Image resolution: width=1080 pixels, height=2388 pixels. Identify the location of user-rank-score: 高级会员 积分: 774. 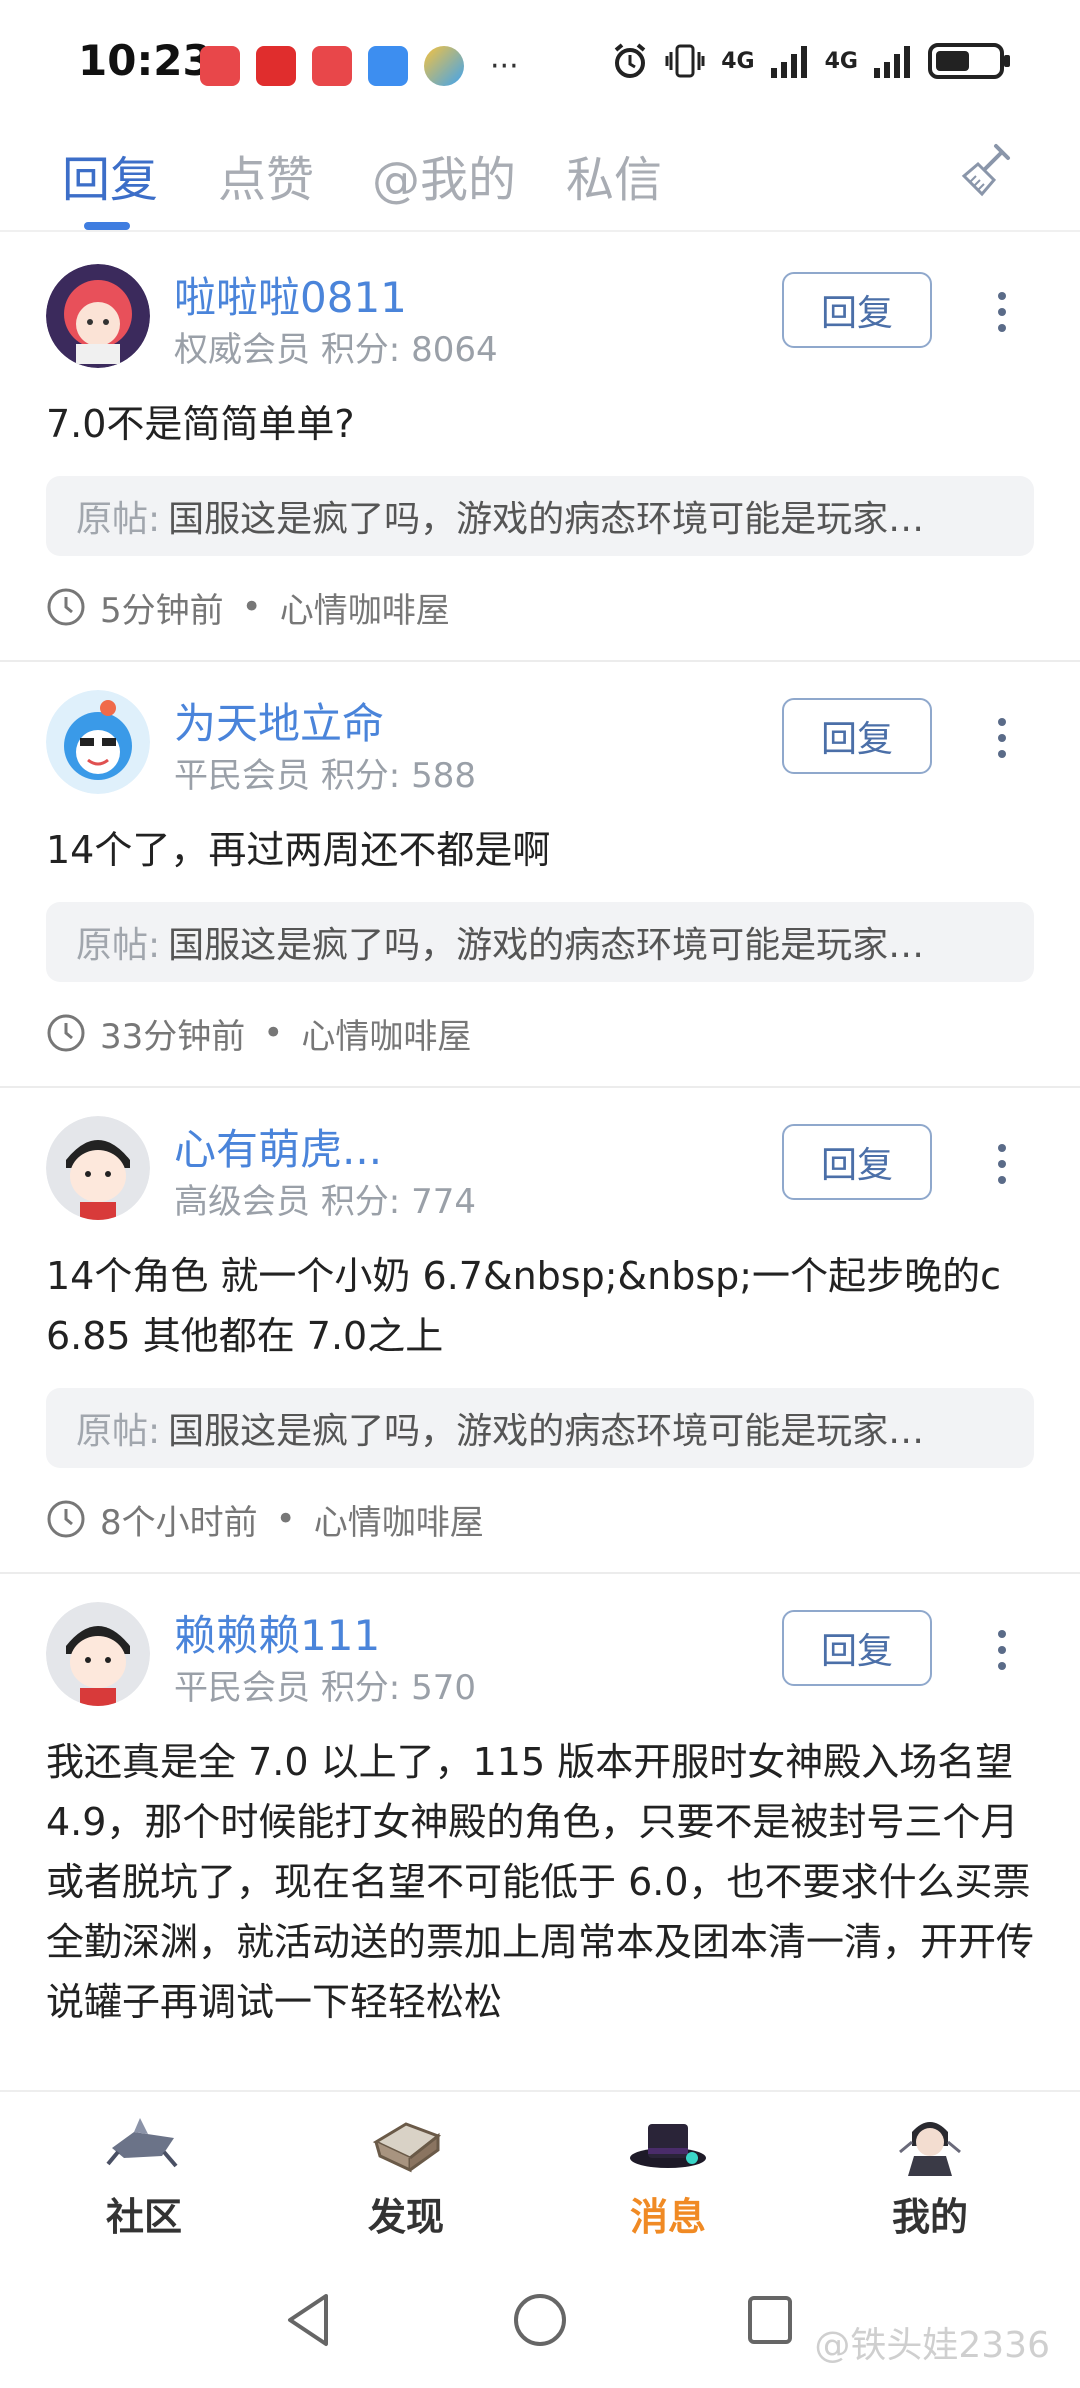
(325, 1198).